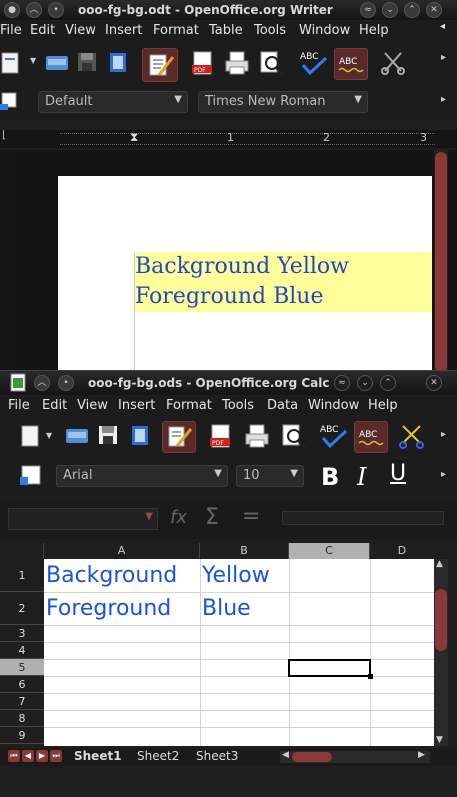 This screenshot has height=797, width=457. I want to click on cell-b2: Blue, so click(226, 608).